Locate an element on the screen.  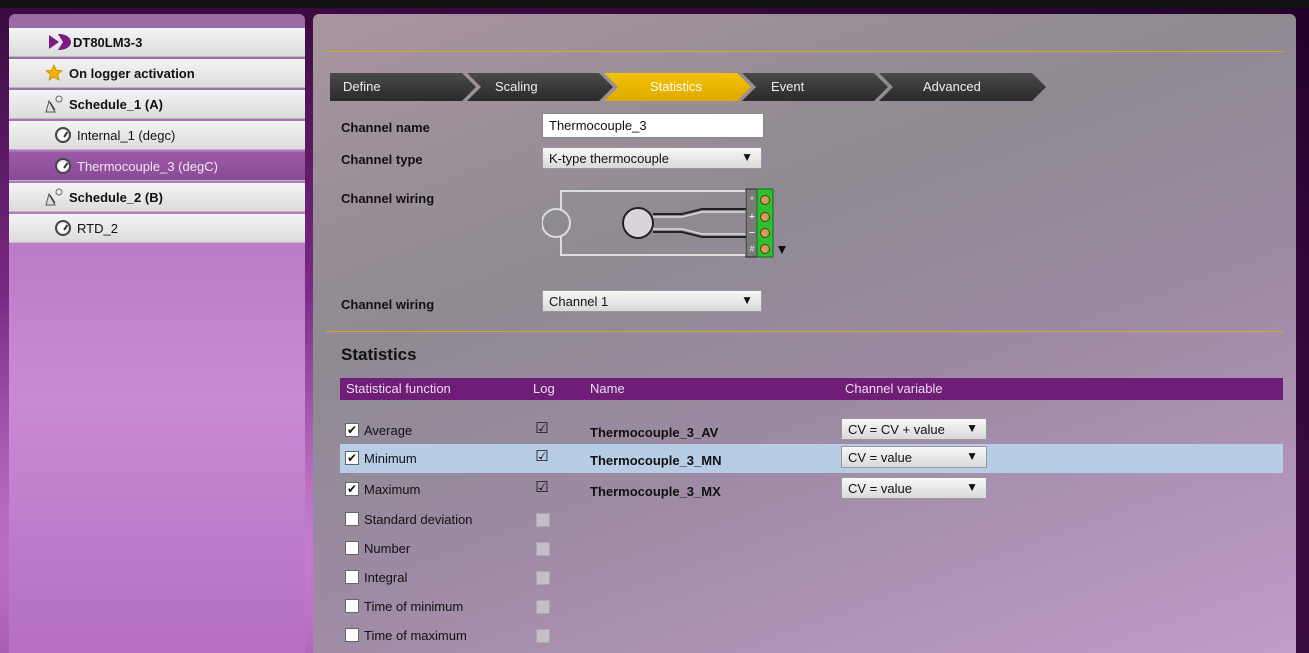
header-channel-variable: Channel variable is located at coordinates (894, 388).